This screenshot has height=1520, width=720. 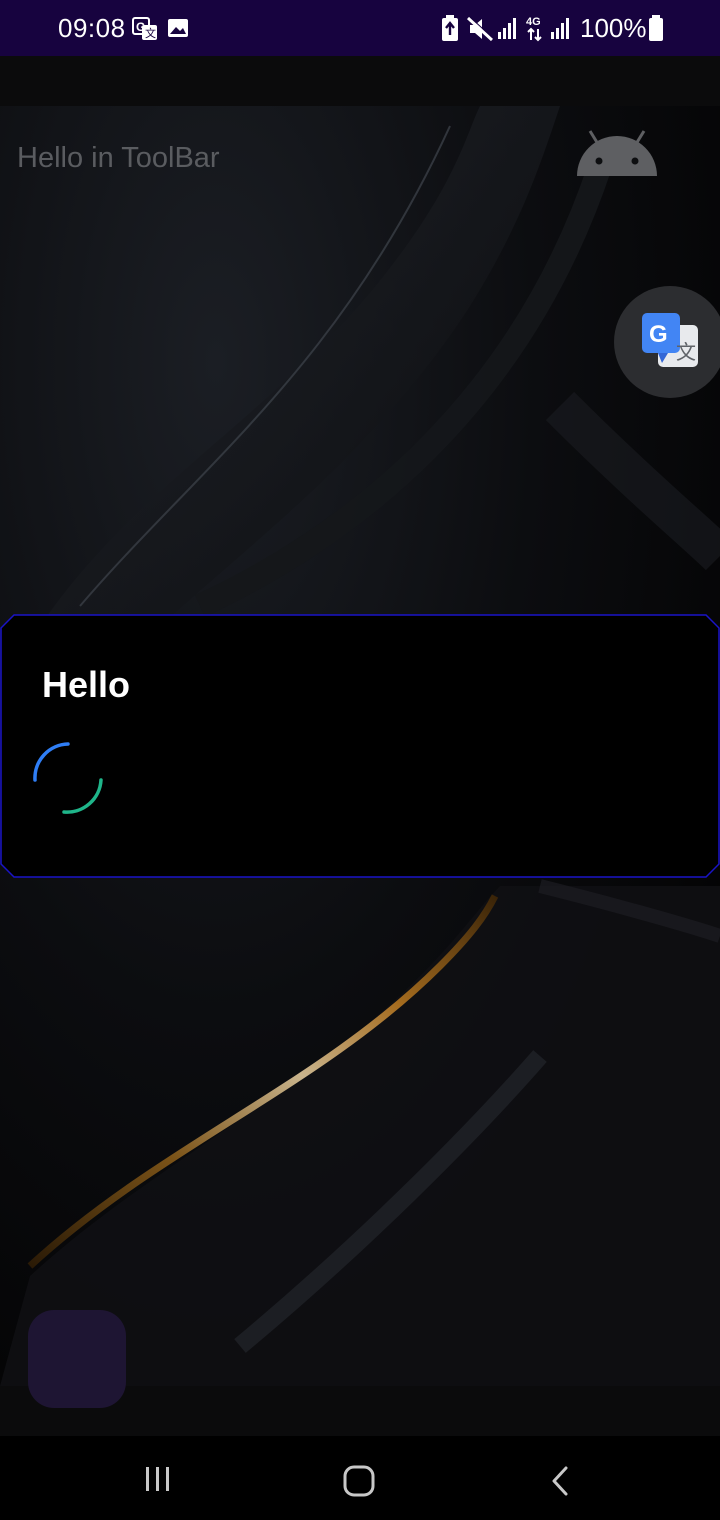 I want to click on translate-notification-icon: G 文, so click(x=144, y=28).